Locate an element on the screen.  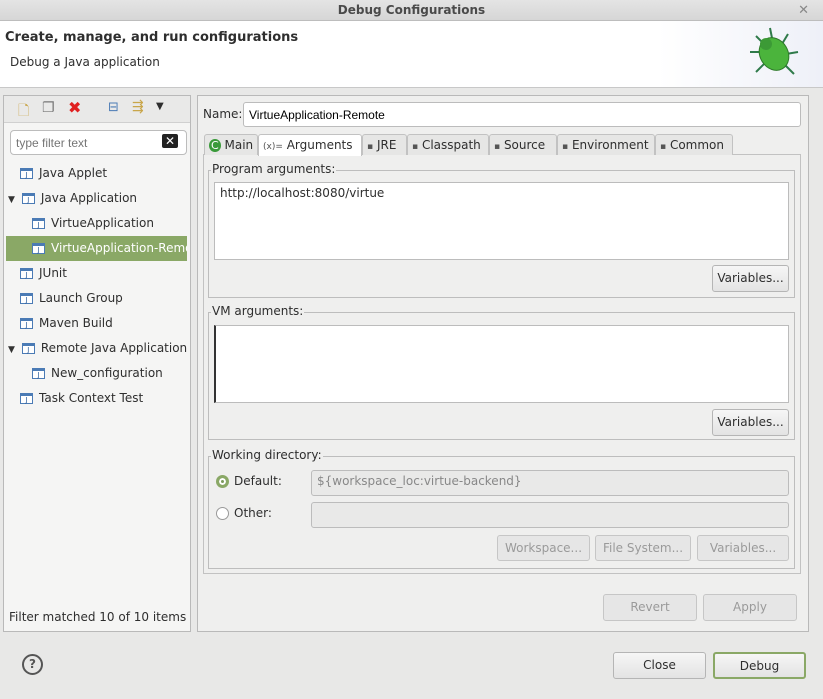
vm-args-textarea is located at coordinates (501, 364).